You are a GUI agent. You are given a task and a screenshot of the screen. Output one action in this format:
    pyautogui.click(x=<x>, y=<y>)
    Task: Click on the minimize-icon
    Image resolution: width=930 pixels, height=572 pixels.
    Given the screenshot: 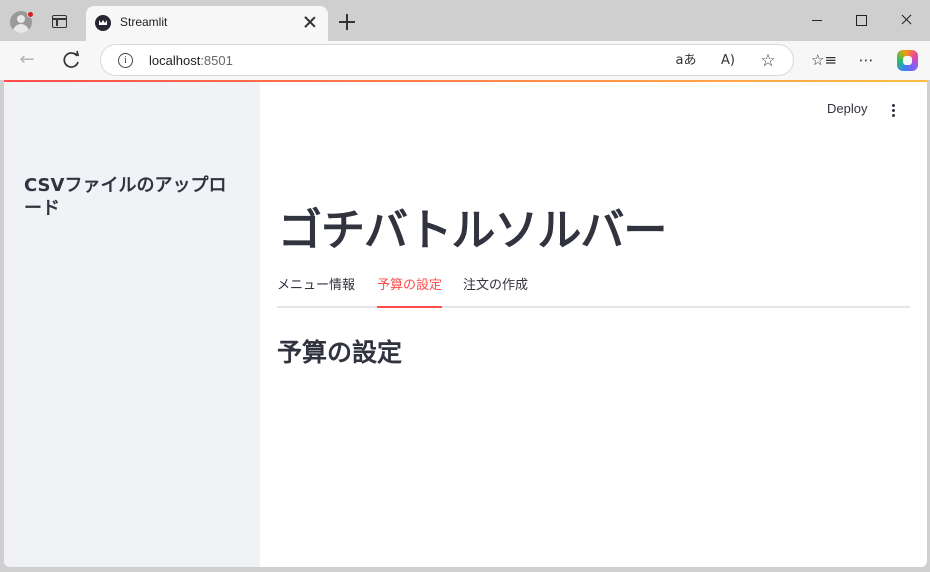 What is the action you would take?
    pyautogui.click(x=817, y=20)
    